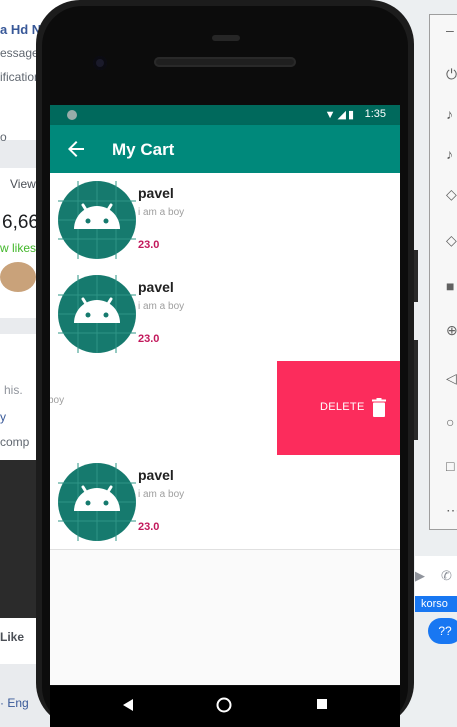  Describe the element at coordinates (225, 149) in the screenshot. I see `app-bar: My Cart` at that location.